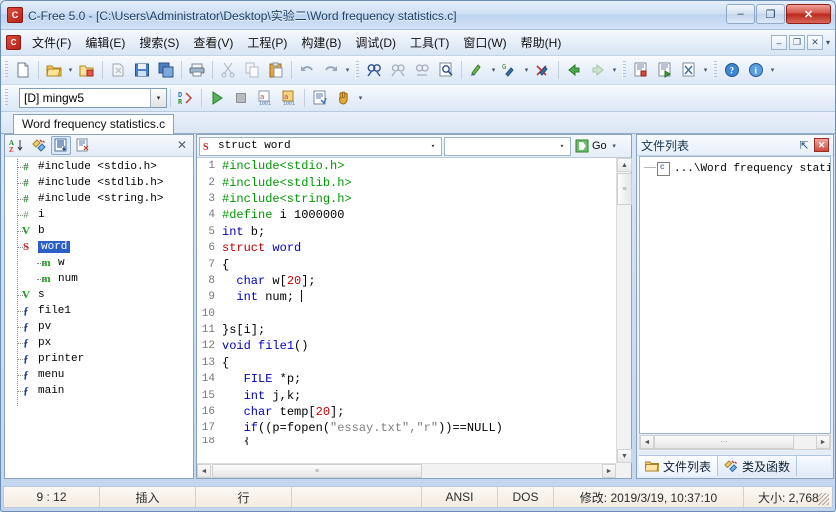 The height and width of the screenshot is (512, 836). What do you see at coordinates (804, 145) in the screenshot?
I see `pin-icon: ⇱` at bounding box center [804, 145].